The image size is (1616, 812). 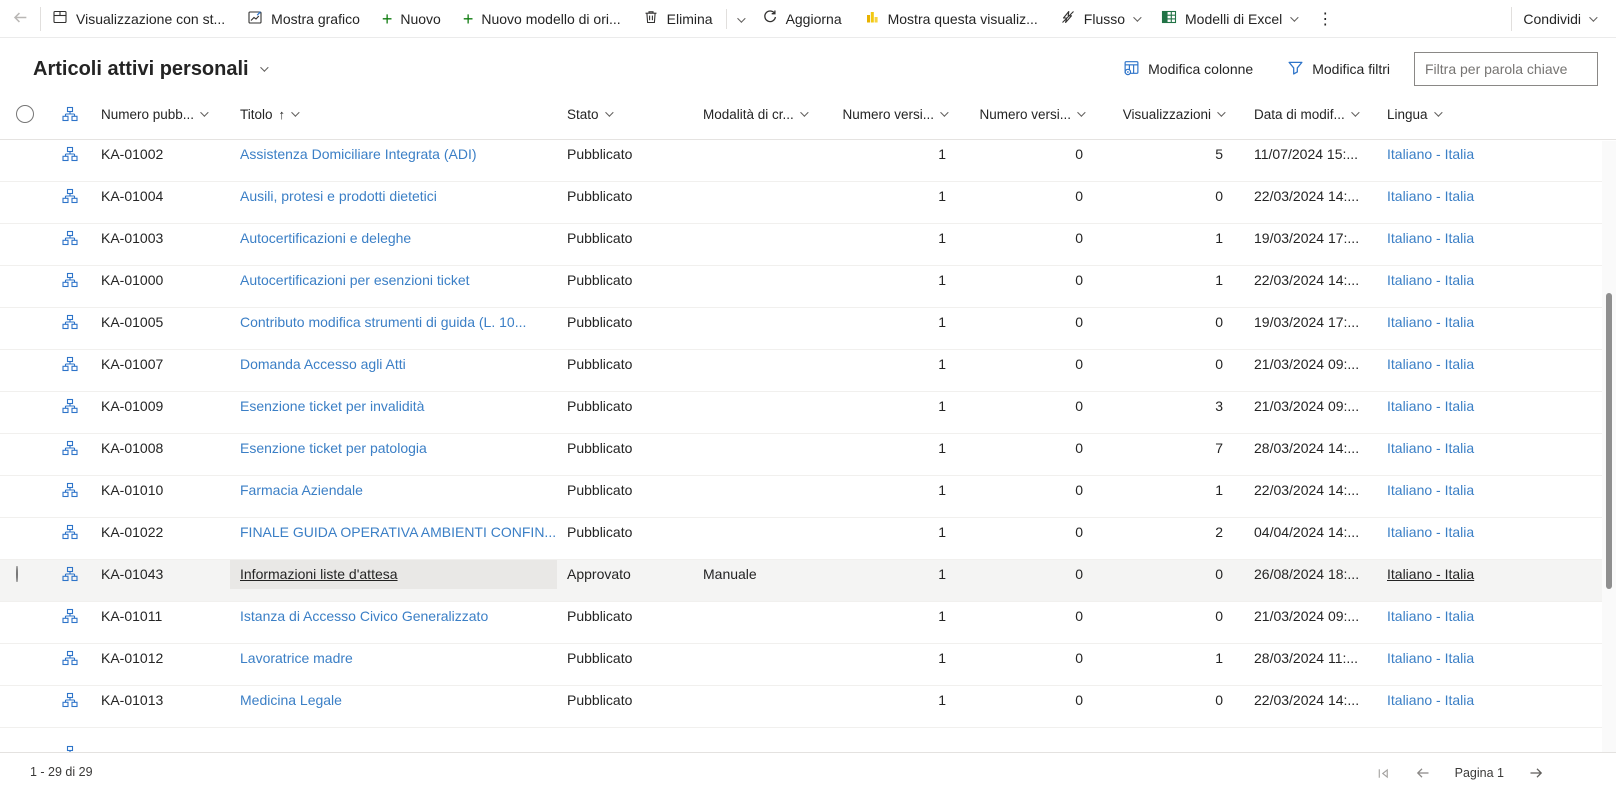 I want to click on hierarchy-column-header, so click(x=70, y=114).